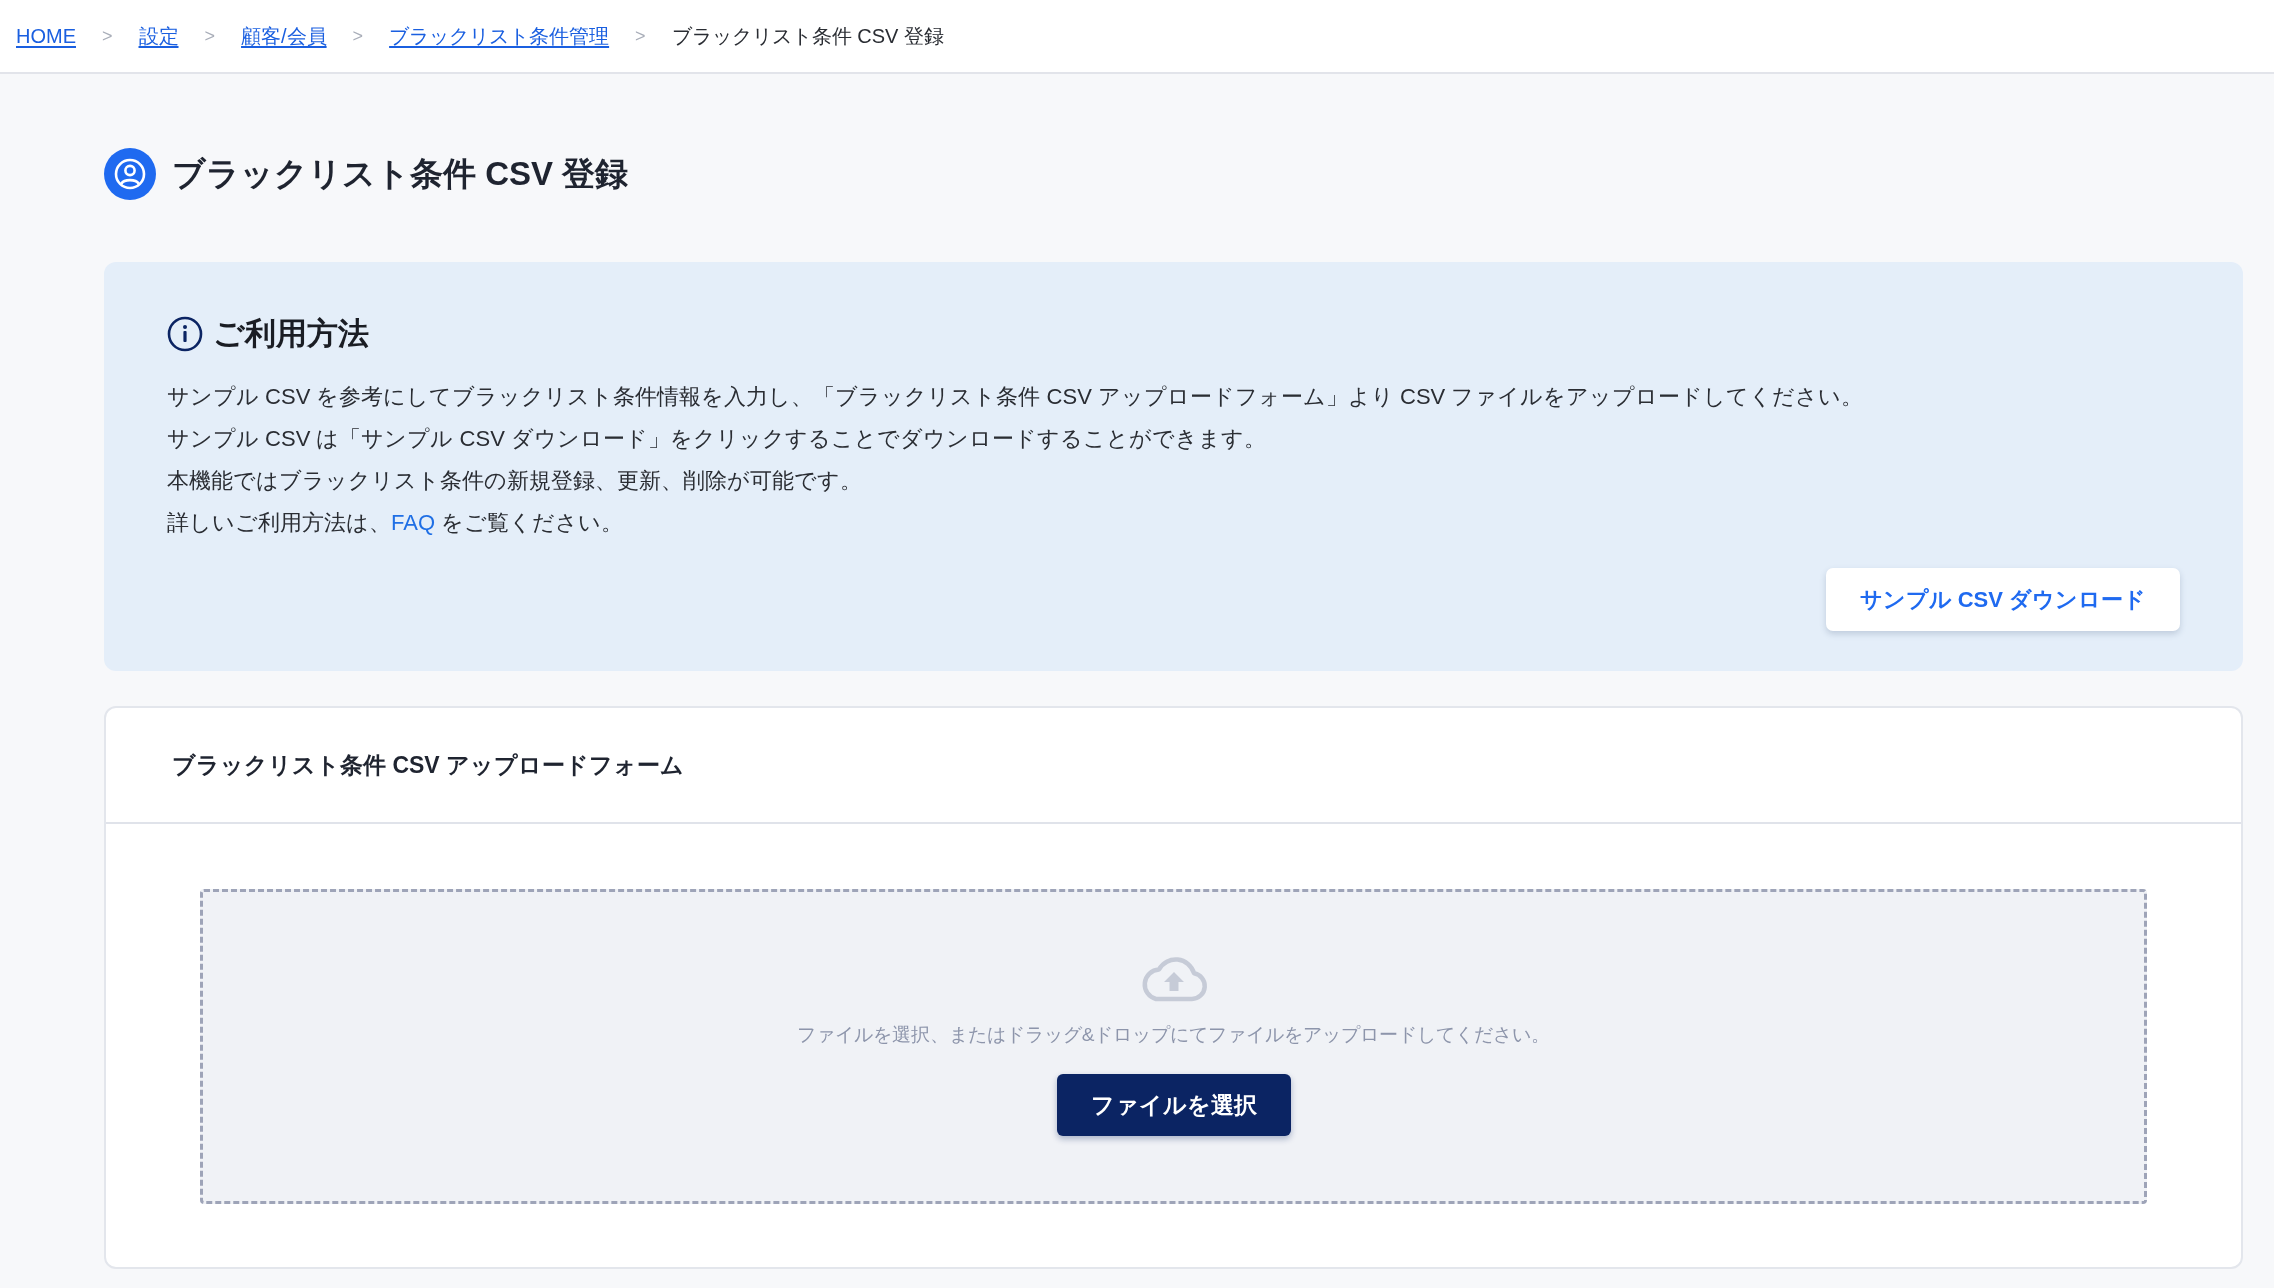  What do you see at coordinates (284, 36) in the screenshot?
I see `breadcrumb-link: 顧客/会員` at bounding box center [284, 36].